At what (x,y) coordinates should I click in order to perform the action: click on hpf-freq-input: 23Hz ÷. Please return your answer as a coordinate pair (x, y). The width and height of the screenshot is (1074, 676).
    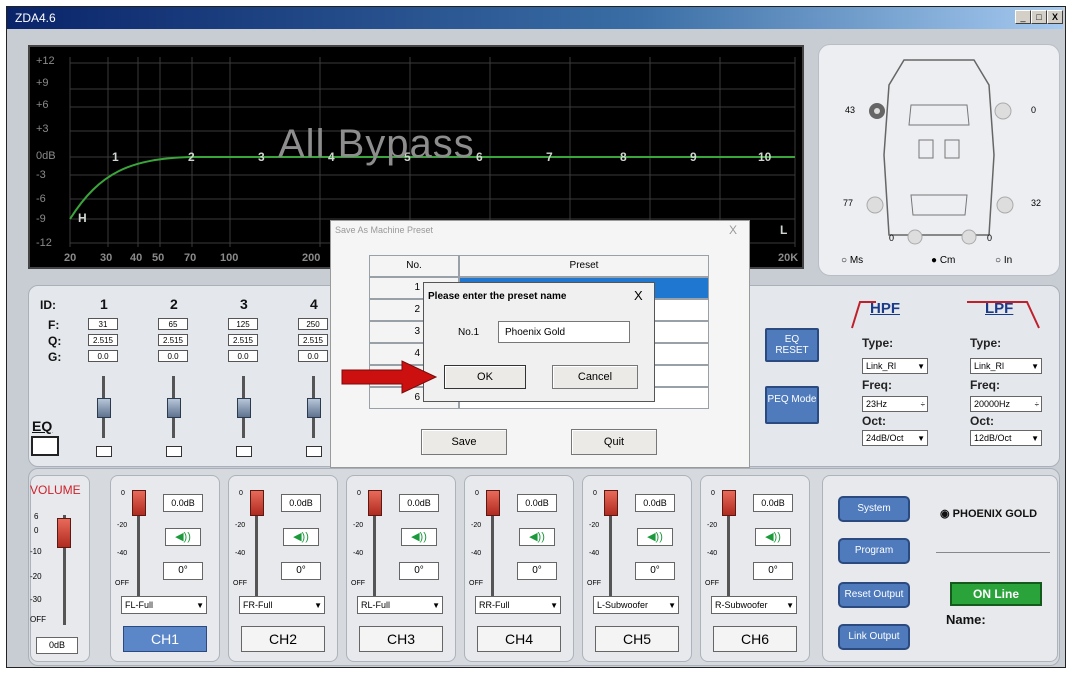
    Looking at the image, I should click on (895, 404).